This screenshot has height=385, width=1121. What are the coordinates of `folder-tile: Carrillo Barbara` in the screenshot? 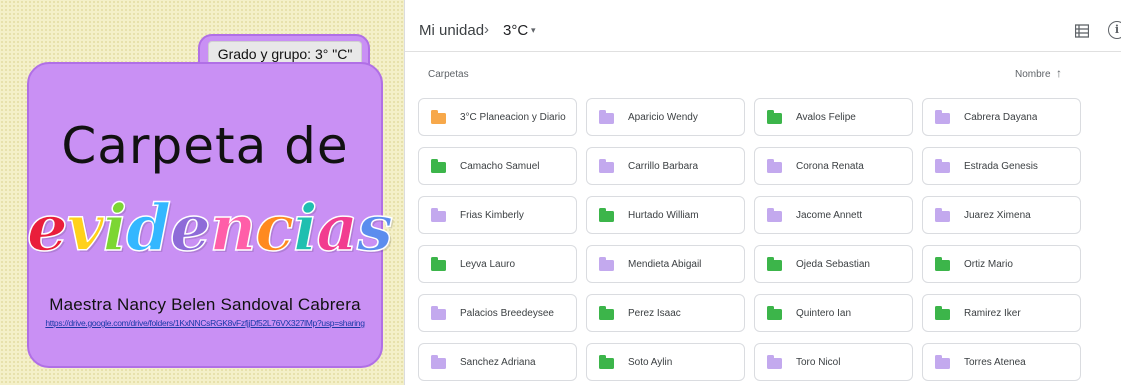 It's located at (665, 166).